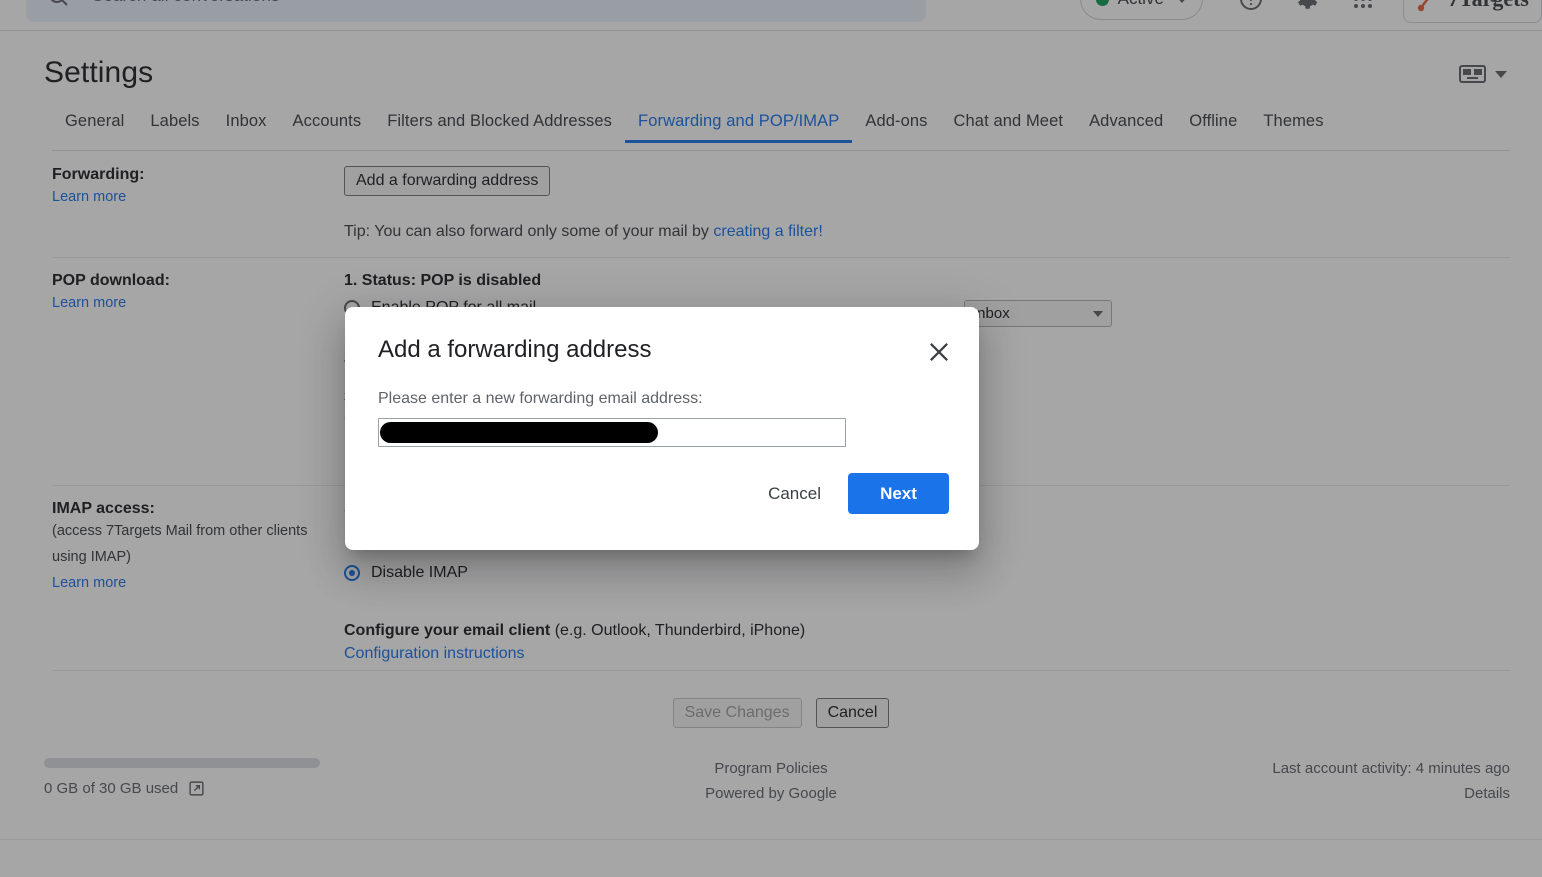  I want to click on redaction-bar, so click(519, 432).